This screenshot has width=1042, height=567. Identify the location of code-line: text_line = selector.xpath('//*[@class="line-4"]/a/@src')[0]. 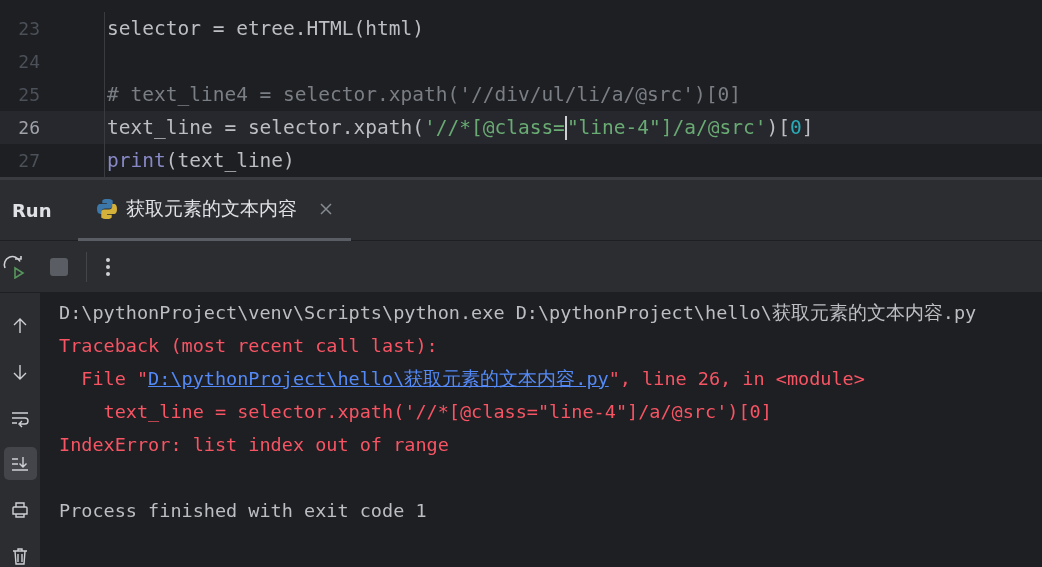
(460, 128).